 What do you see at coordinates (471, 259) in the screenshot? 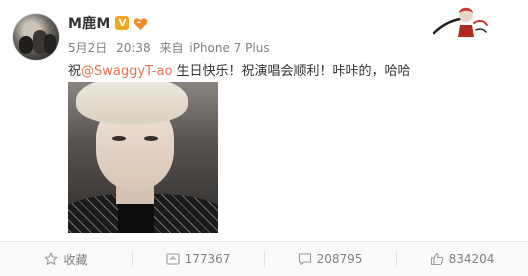
I see `like-count: 834204` at bounding box center [471, 259].